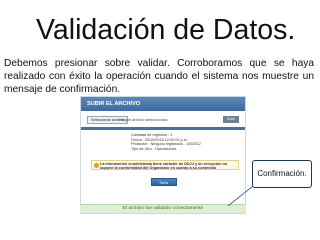 The height and width of the screenshot is (240, 320). What do you see at coordinates (163, 208) in the screenshot?
I see `success-message: El archivo fue validado correctamente` at bounding box center [163, 208].